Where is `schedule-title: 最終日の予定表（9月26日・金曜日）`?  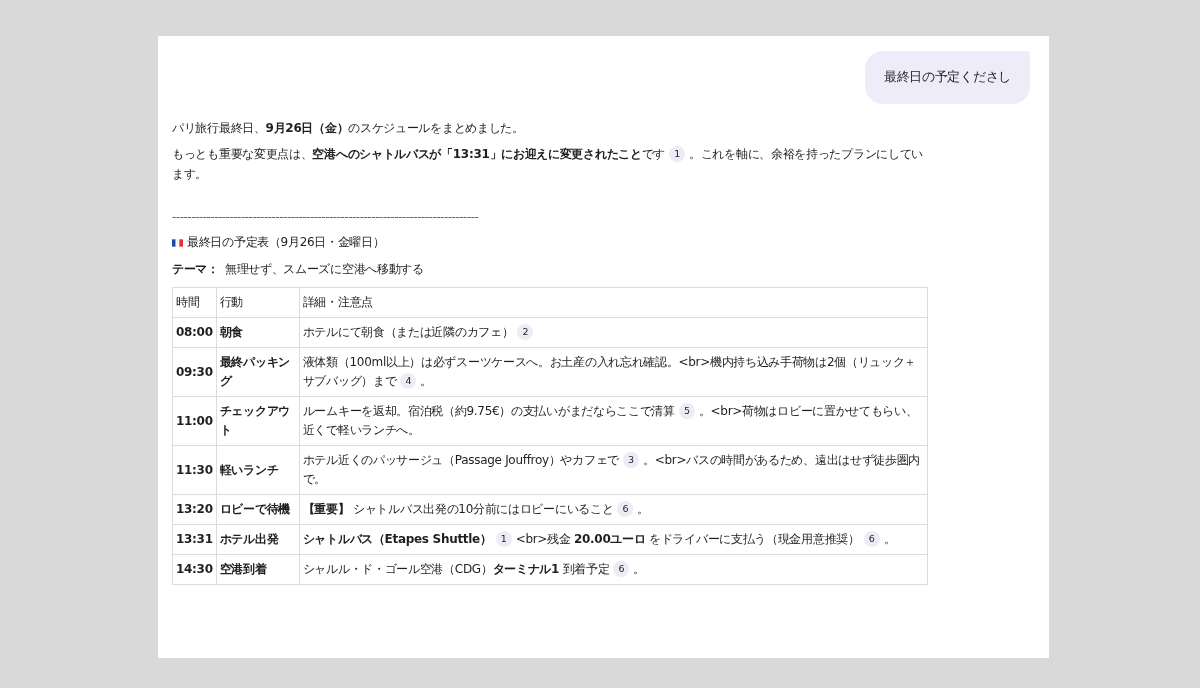 schedule-title: 最終日の予定表（9月26日・金曜日） is located at coordinates (286, 242).